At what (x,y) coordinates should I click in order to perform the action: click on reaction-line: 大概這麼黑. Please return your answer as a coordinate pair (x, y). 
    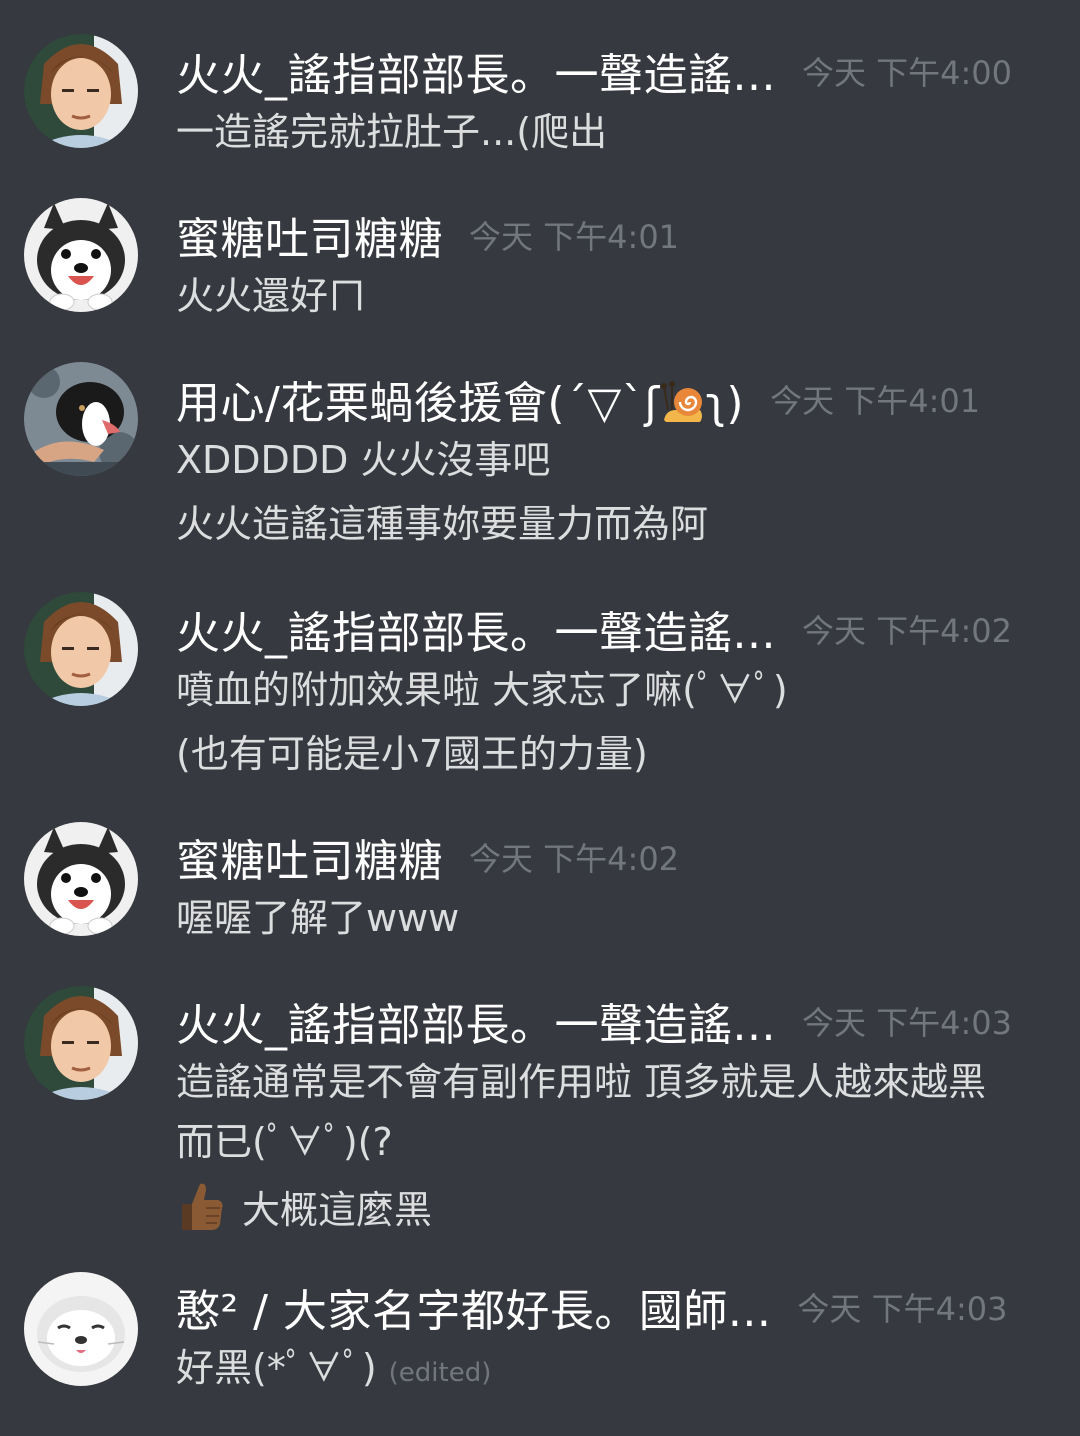
    Looking at the image, I should click on (304, 1206).